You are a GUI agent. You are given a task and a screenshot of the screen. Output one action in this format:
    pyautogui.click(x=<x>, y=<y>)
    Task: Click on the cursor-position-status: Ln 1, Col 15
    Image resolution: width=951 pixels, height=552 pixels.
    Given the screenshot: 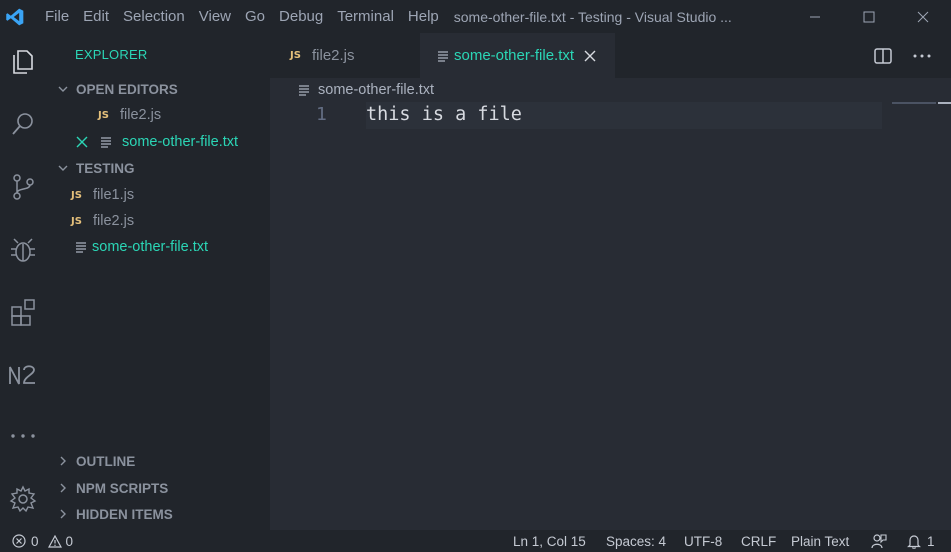 What is the action you would take?
    pyautogui.click(x=549, y=541)
    